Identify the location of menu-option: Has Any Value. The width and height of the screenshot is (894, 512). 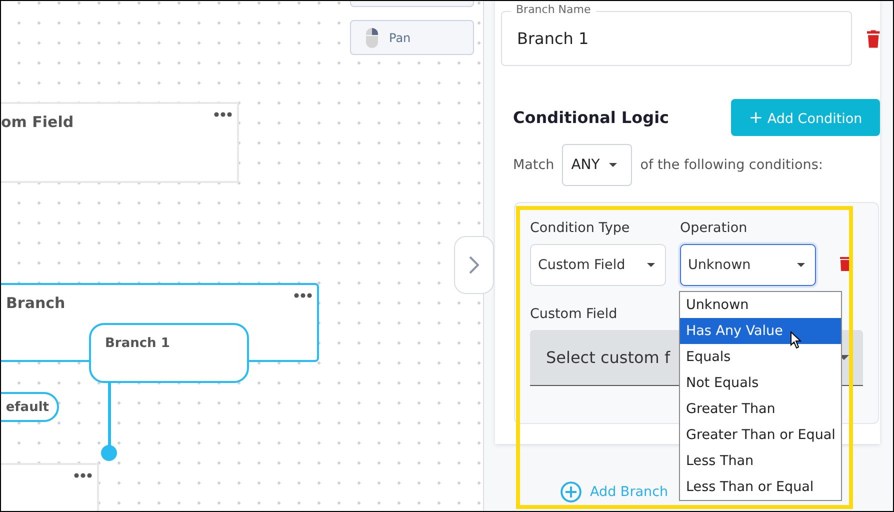
(760, 331).